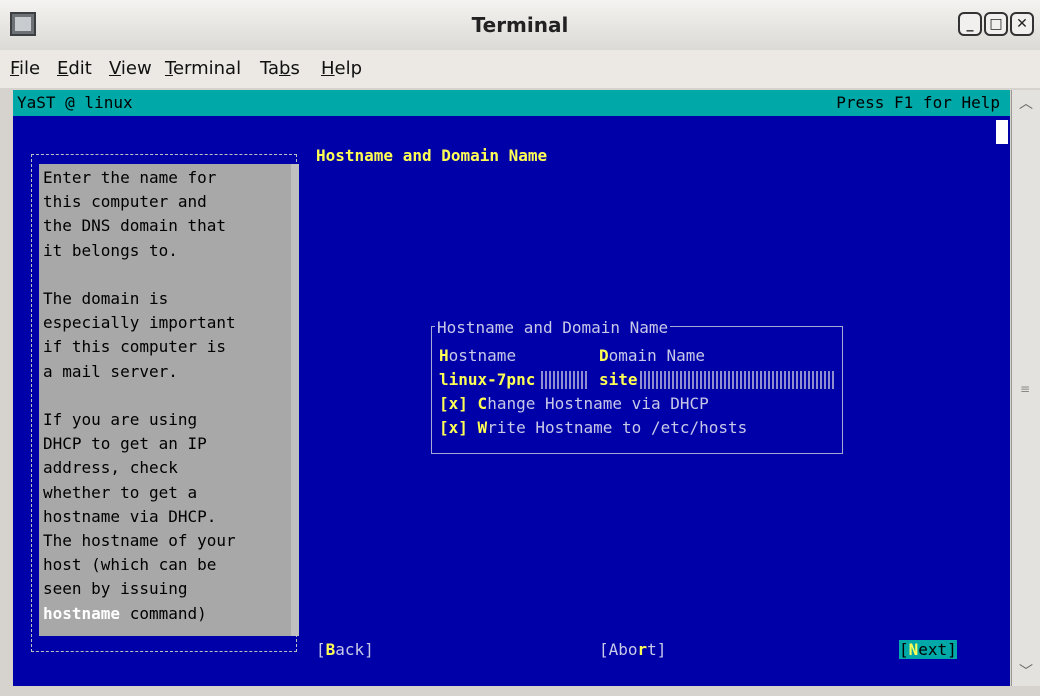 This screenshot has height=696, width=1040. Describe the element at coordinates (553, 327) in the screenshot. I see `frame-title: Hostname and Domain Name` at that location.